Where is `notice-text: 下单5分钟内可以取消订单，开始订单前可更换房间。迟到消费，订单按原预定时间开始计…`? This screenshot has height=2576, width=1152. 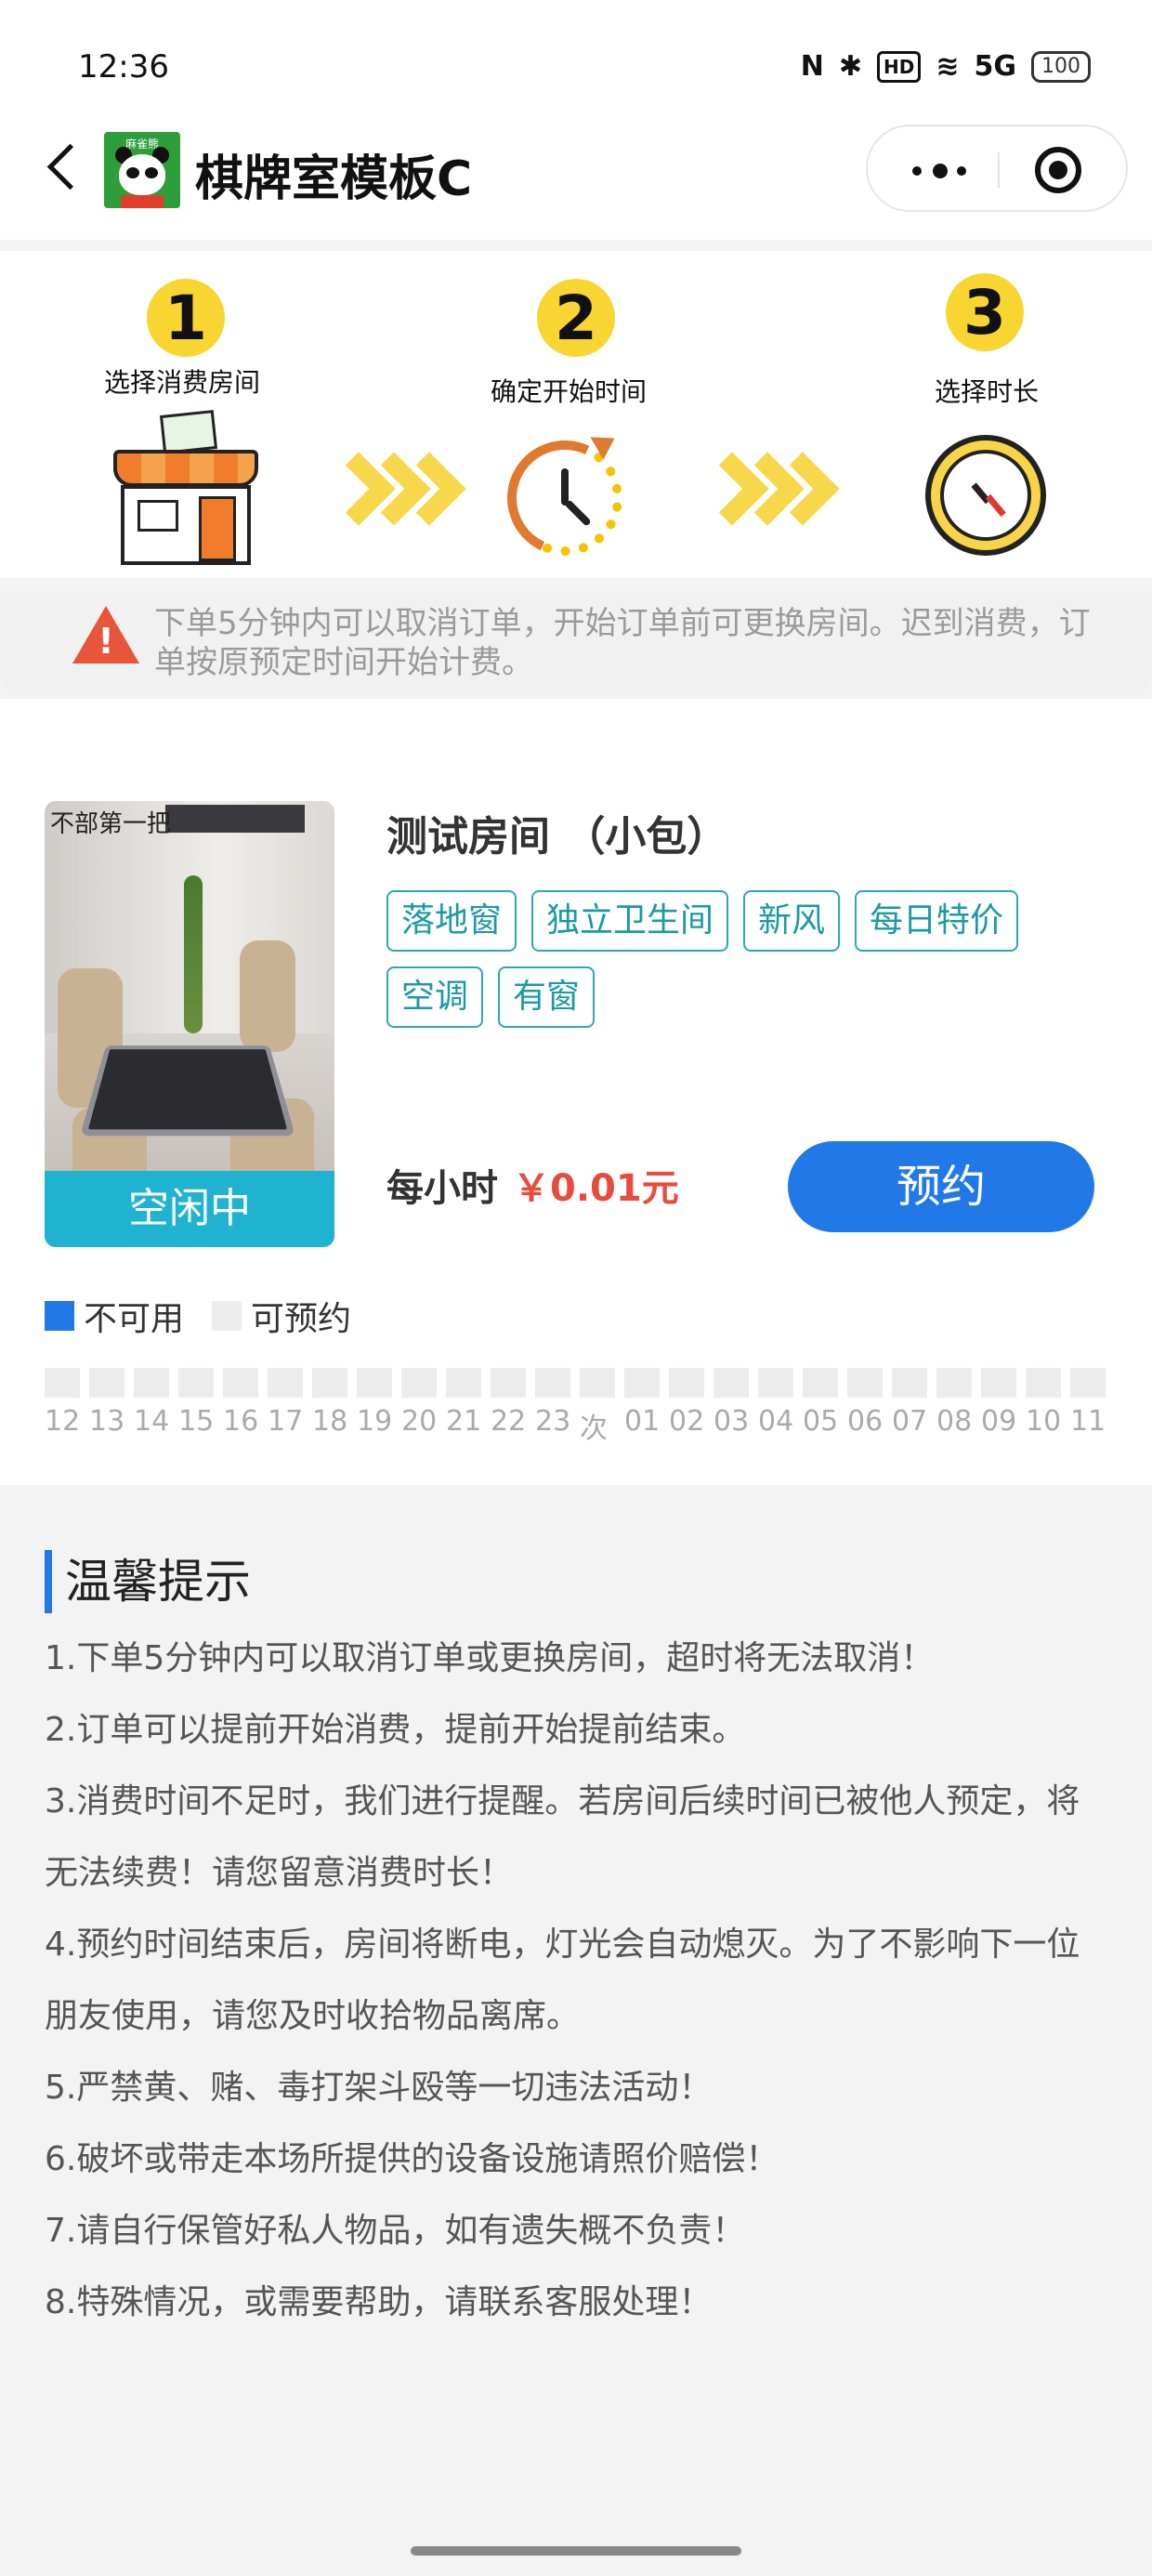 notice-text: 下单5分钟内可以取消订单，开始订单前可更换房间。迟到消费，订单按原预定时间开始计… is located at coordinates (622, 643).